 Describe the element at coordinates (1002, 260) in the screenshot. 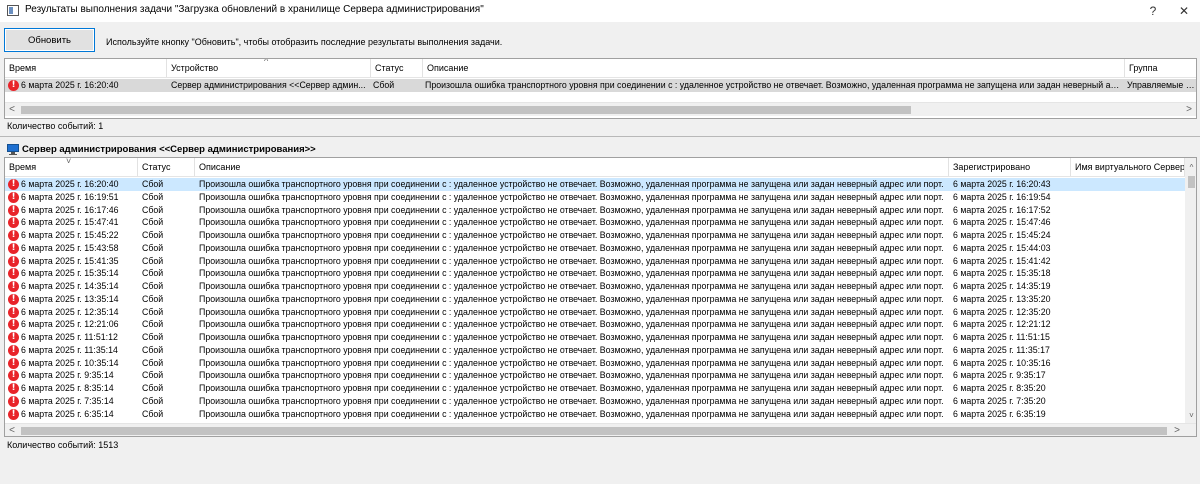

I see `cell-registered: 6 марта 2025 г. 15:41:42` at that location.